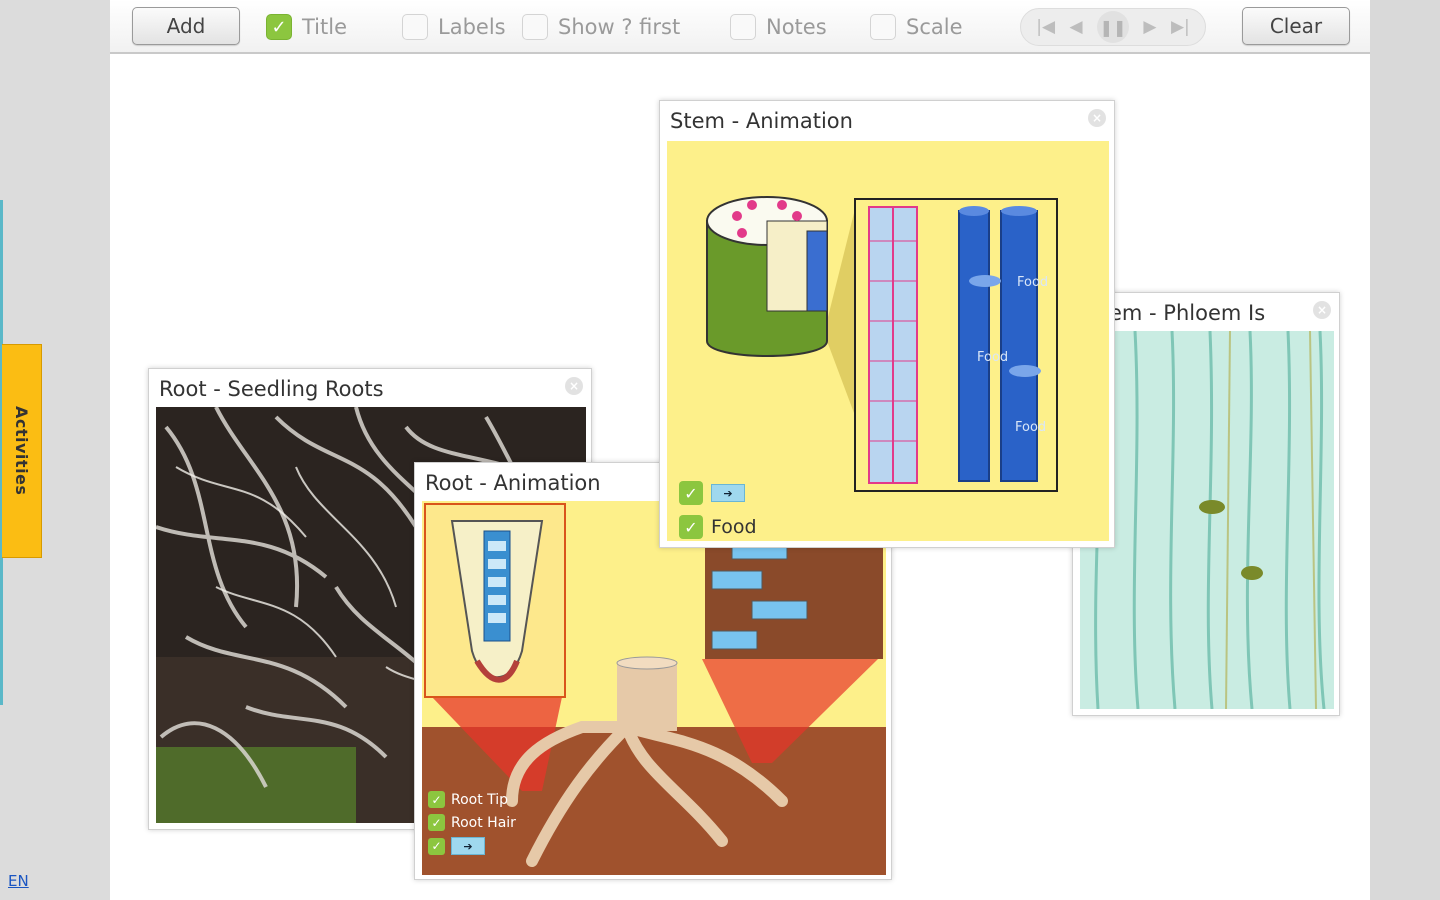 This screenshot has height=900, width=1440. I want to click on root-animation-diagram: ✓ Root Tip ✓ Root Hair ✓ ➔, so click(654, 688).